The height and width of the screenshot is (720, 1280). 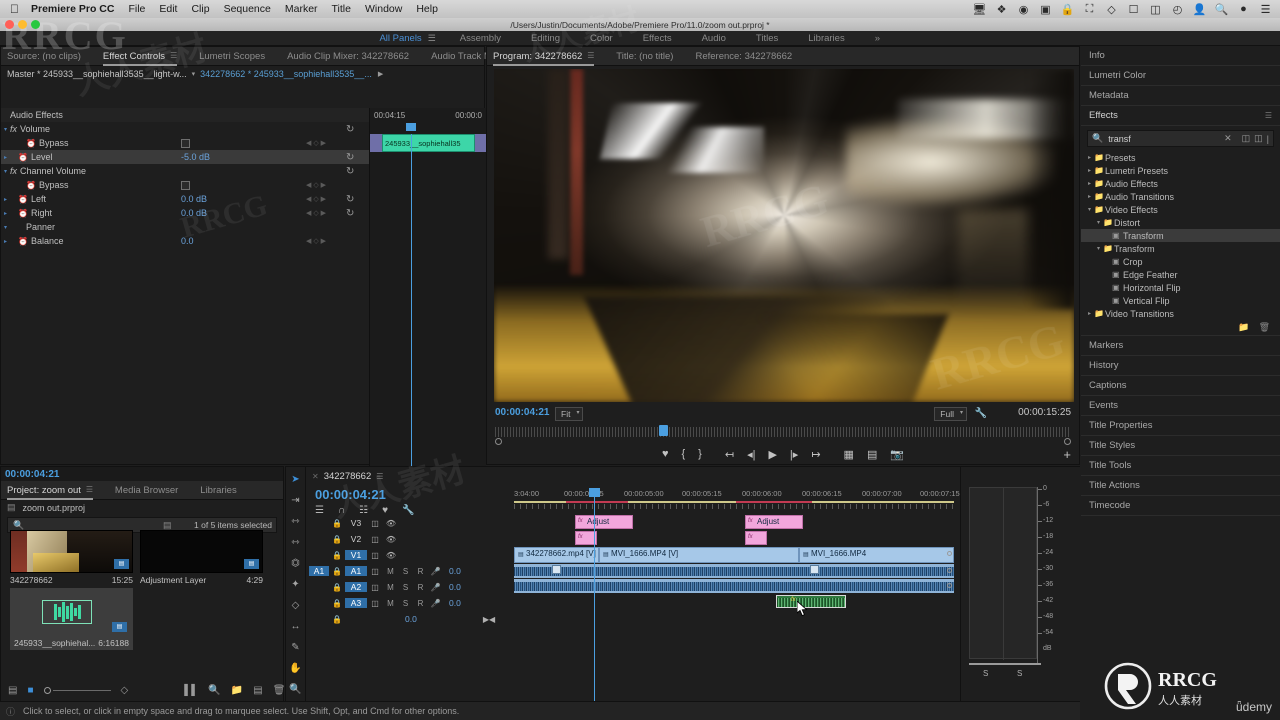 I want to click on new-custom-bin-icon: ◫, so click(x=1258, y=138).